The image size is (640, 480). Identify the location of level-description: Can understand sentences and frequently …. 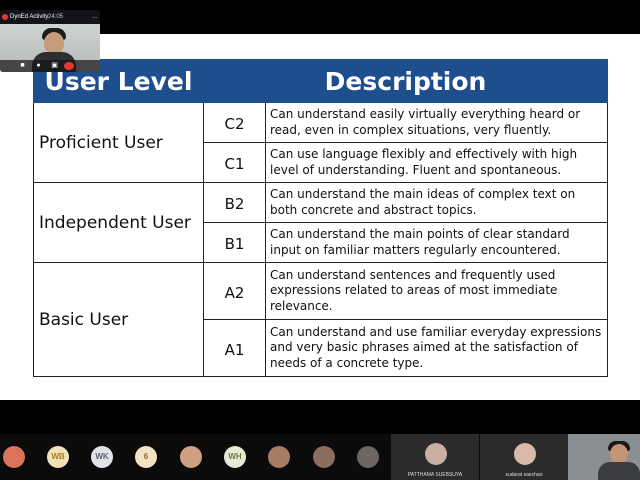
(436, 291).